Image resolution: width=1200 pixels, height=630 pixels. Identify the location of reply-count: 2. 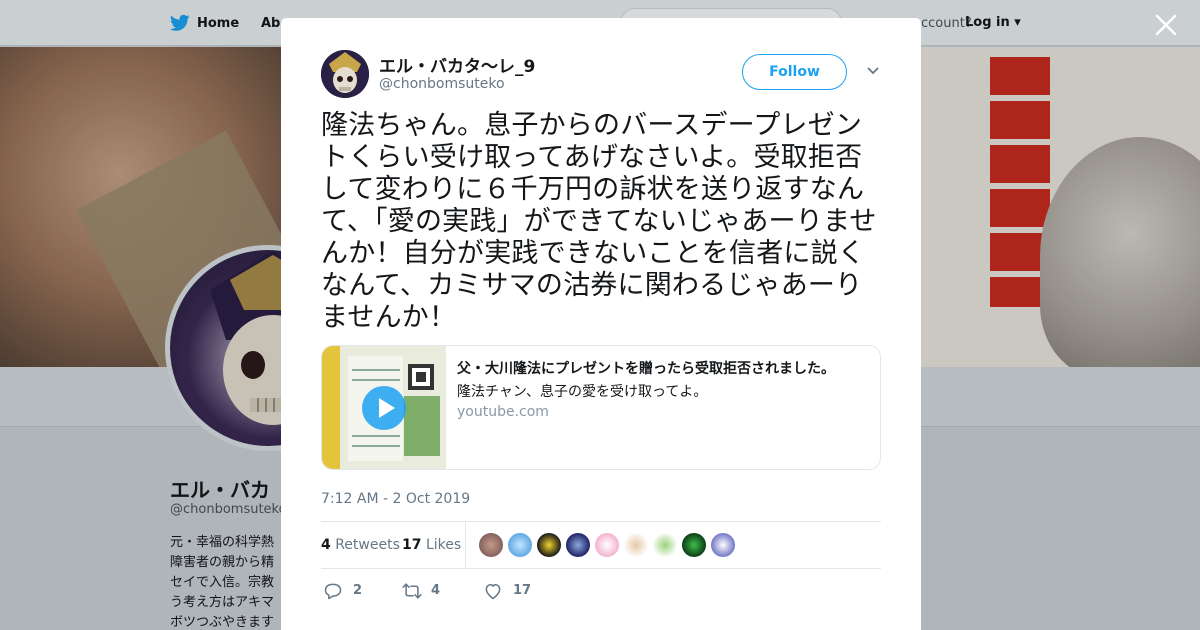
(358, 590).